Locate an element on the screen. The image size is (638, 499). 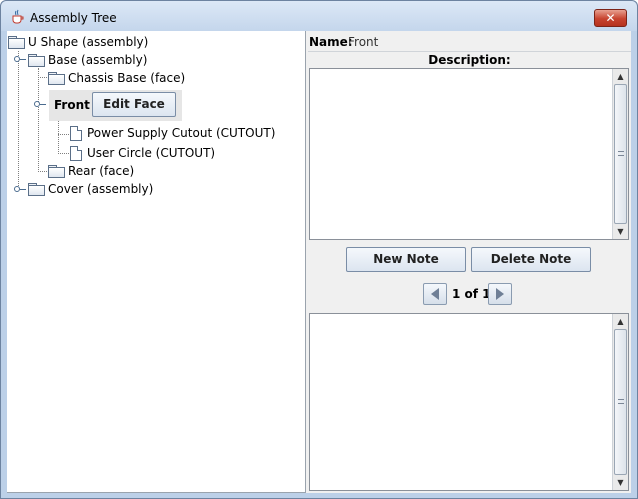
close-button: ✕ is located at coordinates (610, 18).